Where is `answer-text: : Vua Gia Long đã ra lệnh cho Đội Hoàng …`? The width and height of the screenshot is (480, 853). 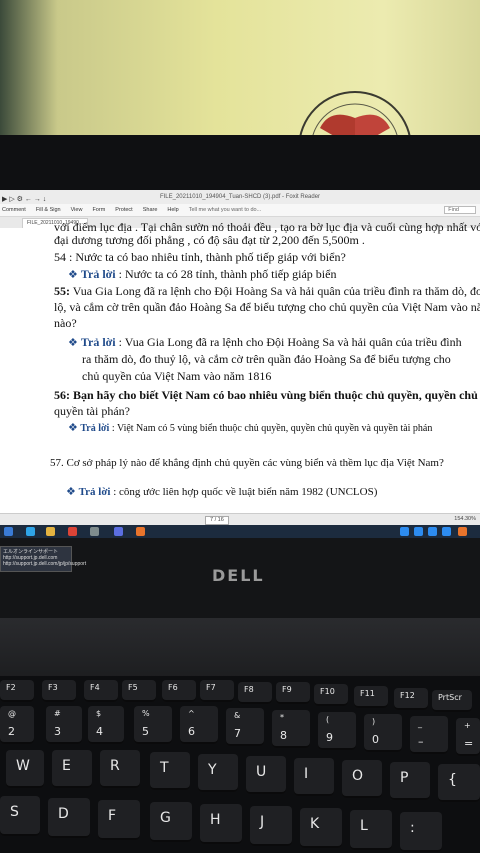
answer-text: : Vua Gia Long đã ra lệnh cho Đội Hoàng … is located at coordinates (290, 342).